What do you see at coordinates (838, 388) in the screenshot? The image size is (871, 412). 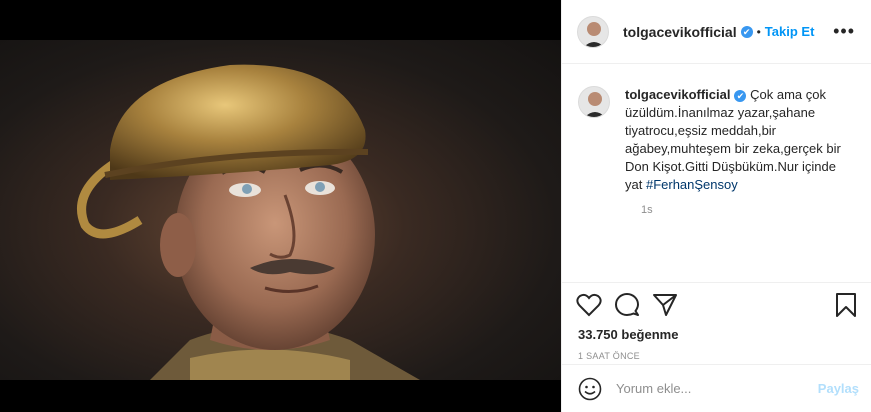 I see `post-comment-button: Paylaş` at bounding box center [838, 388].